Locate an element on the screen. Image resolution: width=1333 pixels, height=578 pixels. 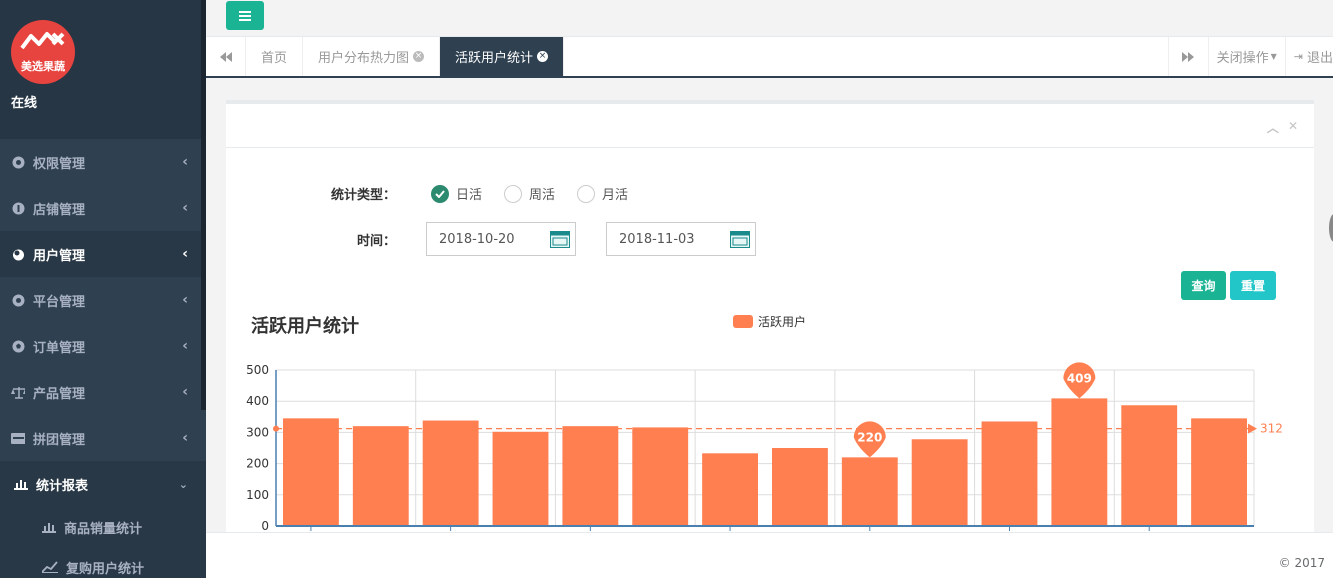
info-icon is located at coordinates (18, 208).